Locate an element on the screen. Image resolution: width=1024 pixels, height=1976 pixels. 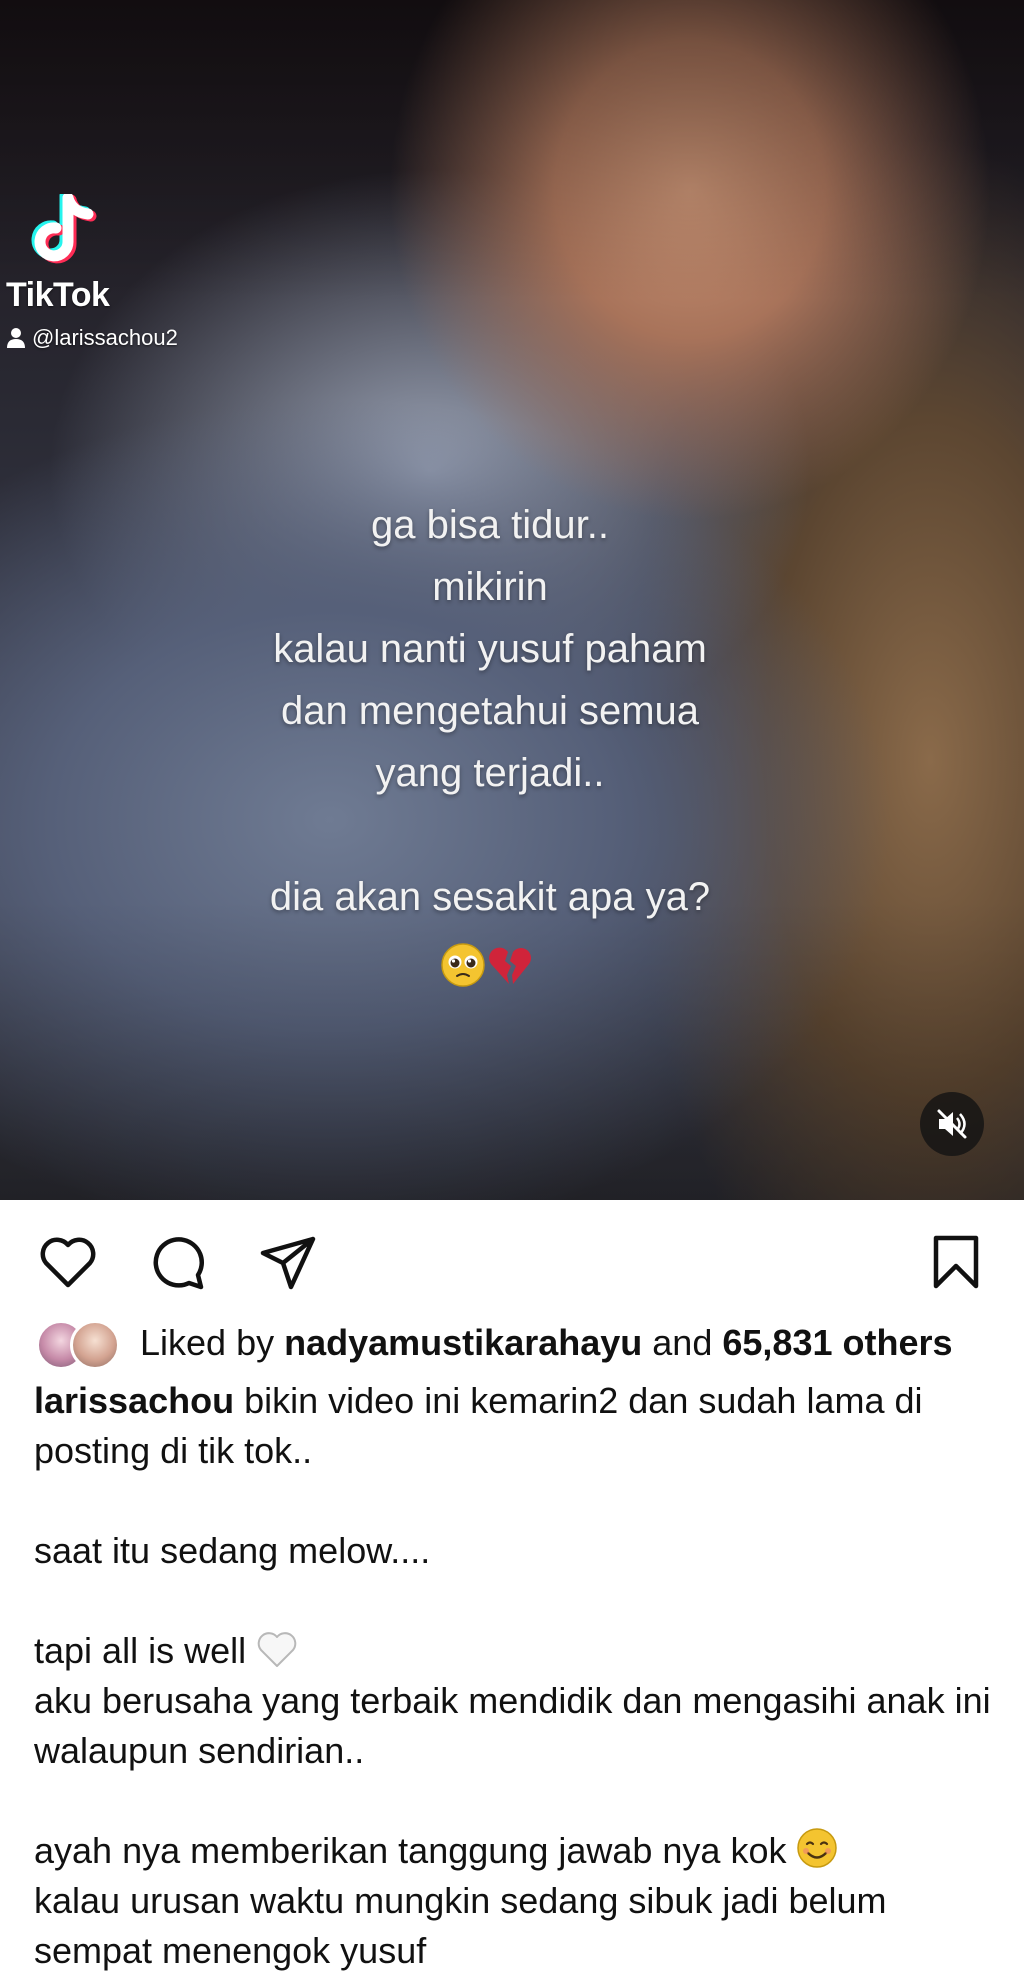
tiktok-handle-text: @larissachou2 is located at coordinates (105, 337).